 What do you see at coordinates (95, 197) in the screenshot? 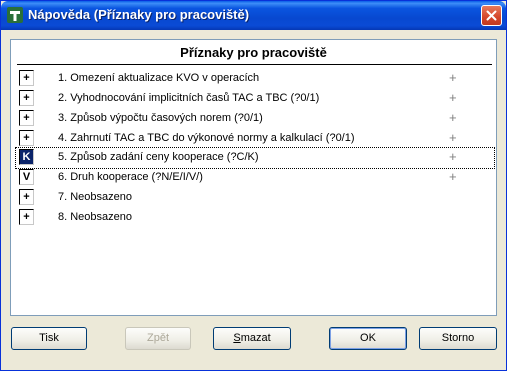
I see `flag-label: 7. Neobsazeno` at bounding box center [95, 197].